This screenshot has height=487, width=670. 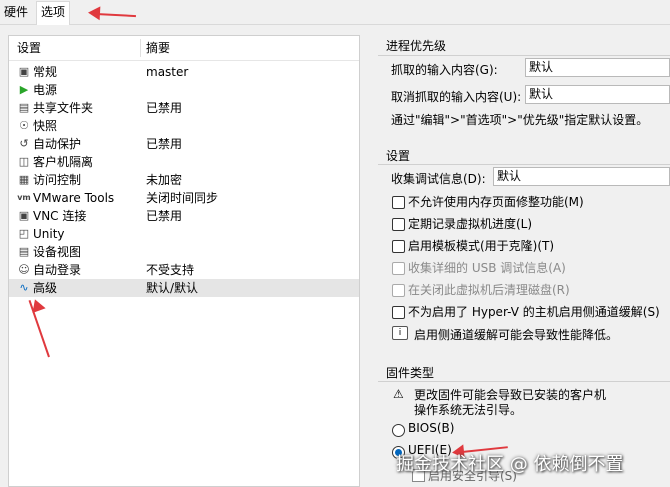 I want to click on folder-share-icon: ▤, so click(x=24, y=107).